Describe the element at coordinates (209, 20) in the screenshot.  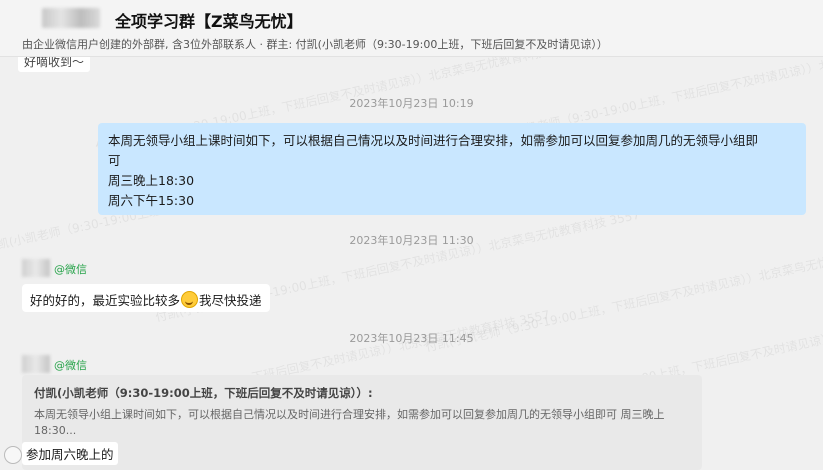
I see `group-title: 全项学习群【Z菜鸟无忧】` at that location.